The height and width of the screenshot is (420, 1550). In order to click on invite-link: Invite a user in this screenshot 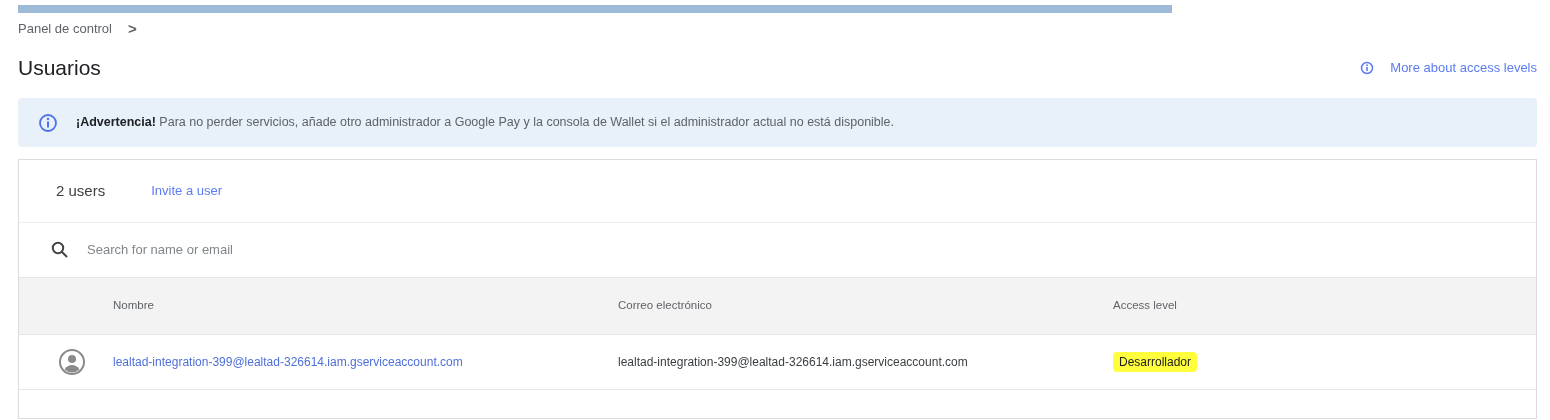, I will do `click(187, 191)`.